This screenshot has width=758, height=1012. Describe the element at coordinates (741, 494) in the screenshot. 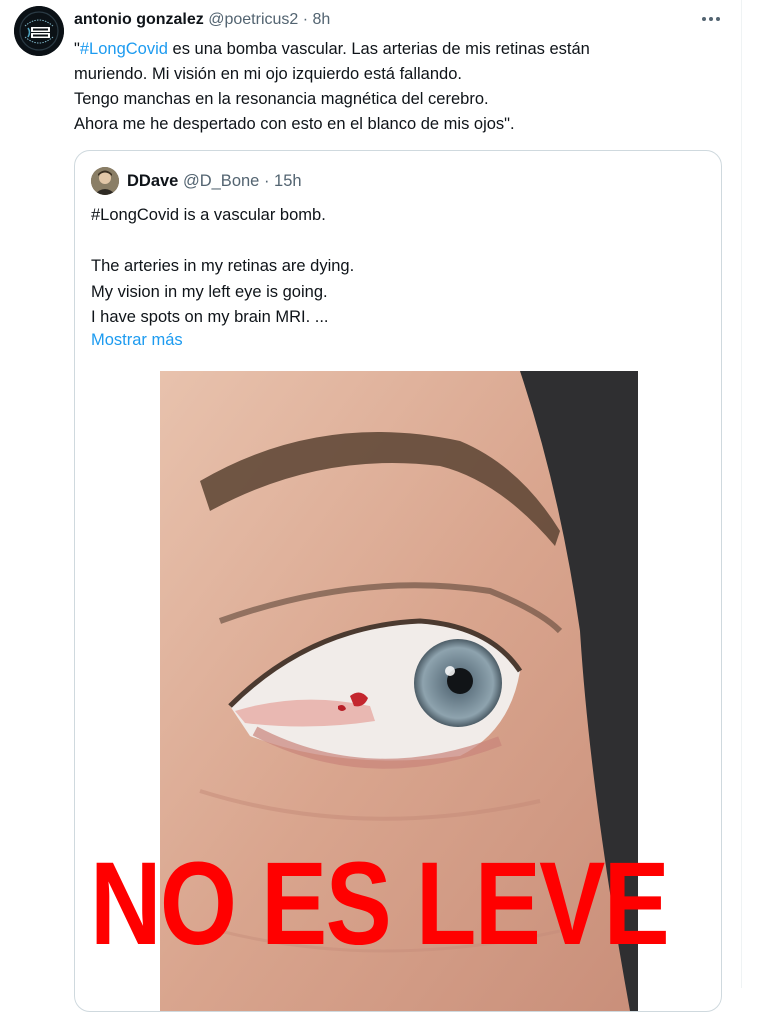

I see `timeline-border` at that location.